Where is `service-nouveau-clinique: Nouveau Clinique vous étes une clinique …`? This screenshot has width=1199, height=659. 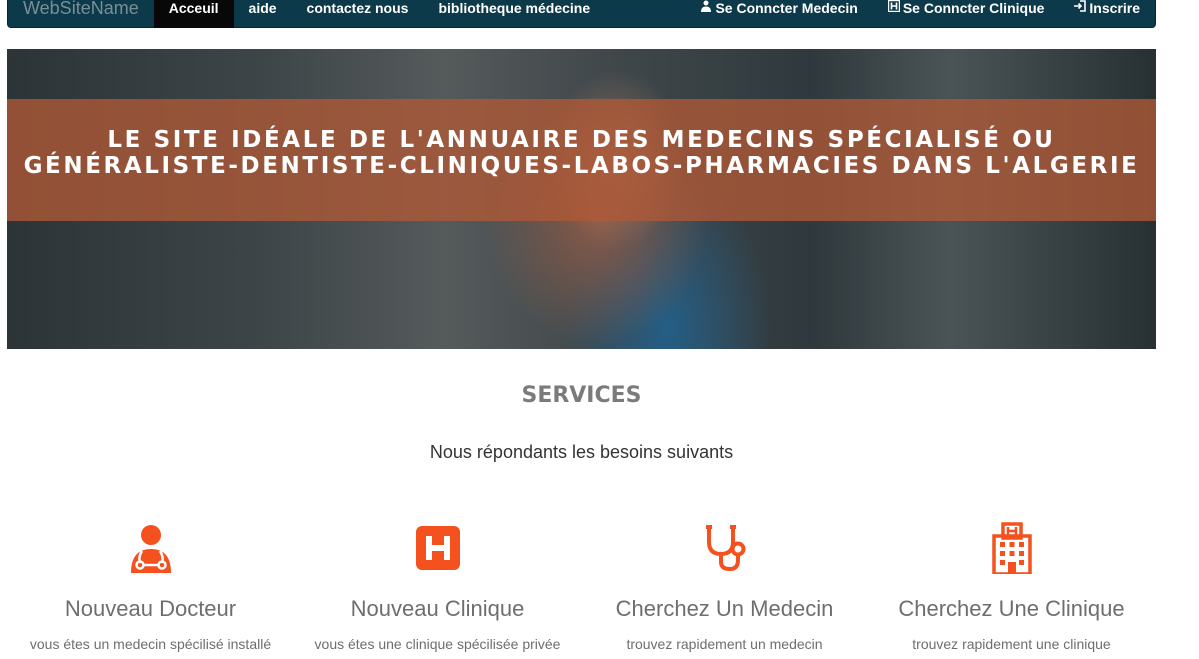 service-nouveau-clinique: Nouveau Clinique vous étes une clinique … is located at coordinates (437, 586).